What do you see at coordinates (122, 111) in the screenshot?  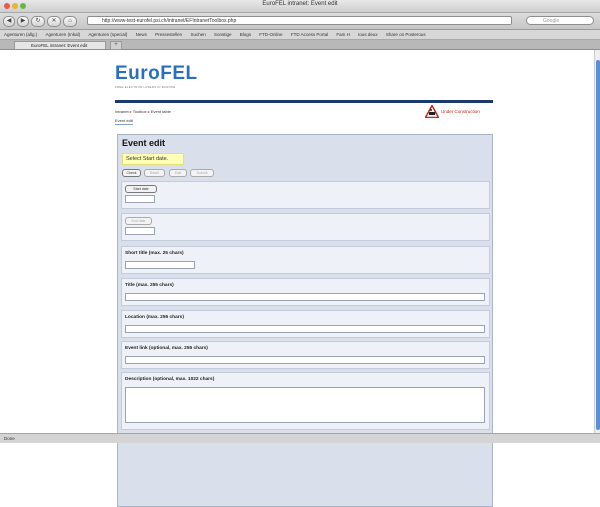 I see `breadcrumb-home: Intranet` at bounding box center [122, 111].